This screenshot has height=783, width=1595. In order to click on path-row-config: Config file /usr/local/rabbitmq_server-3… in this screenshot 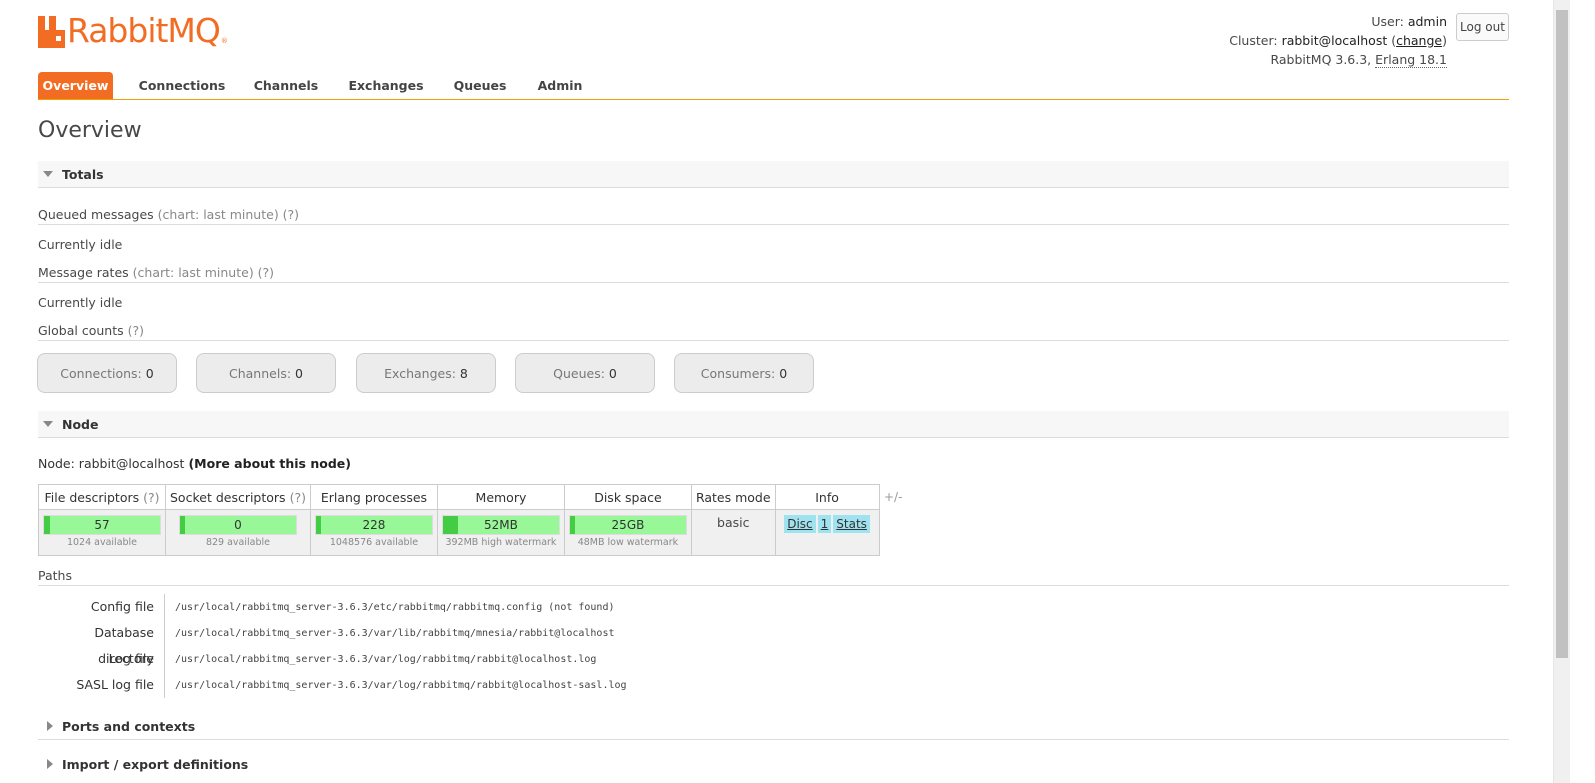, I will do `click(326, 607)`.